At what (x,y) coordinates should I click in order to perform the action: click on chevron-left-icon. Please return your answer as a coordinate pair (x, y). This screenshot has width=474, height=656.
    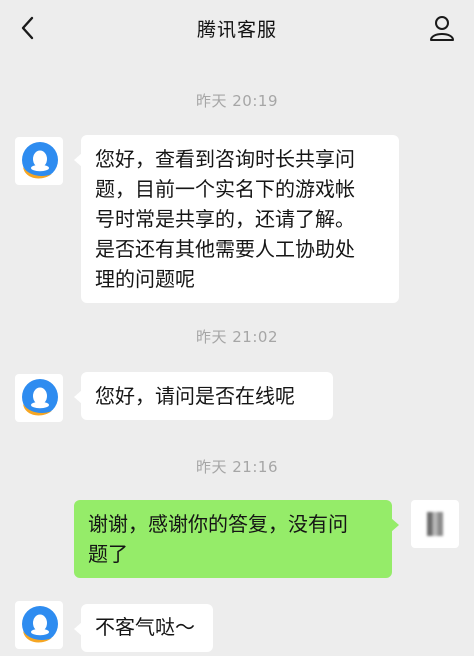
    Looking at the image, I should click on (27, 28).